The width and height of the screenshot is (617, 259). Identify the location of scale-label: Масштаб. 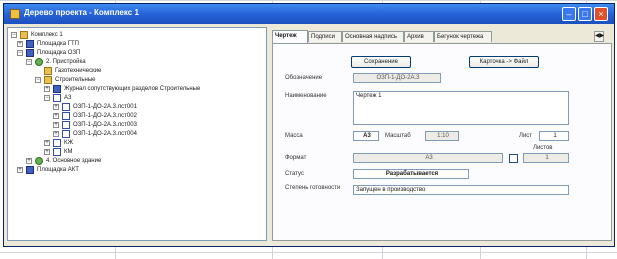
(398, 136).